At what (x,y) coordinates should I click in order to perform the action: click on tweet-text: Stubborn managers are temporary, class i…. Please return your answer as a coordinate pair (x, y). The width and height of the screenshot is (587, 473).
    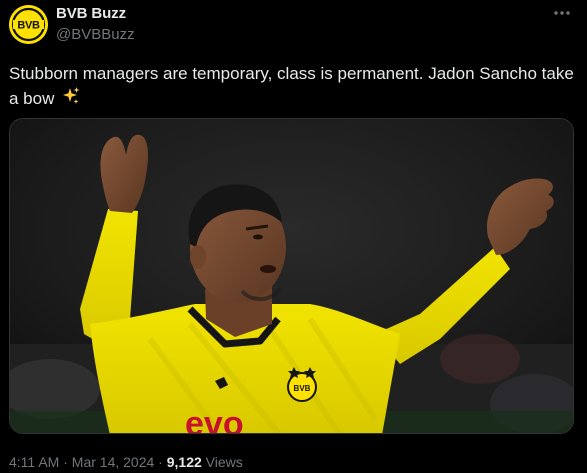
    Looking at the image, I should click on (294, 86).